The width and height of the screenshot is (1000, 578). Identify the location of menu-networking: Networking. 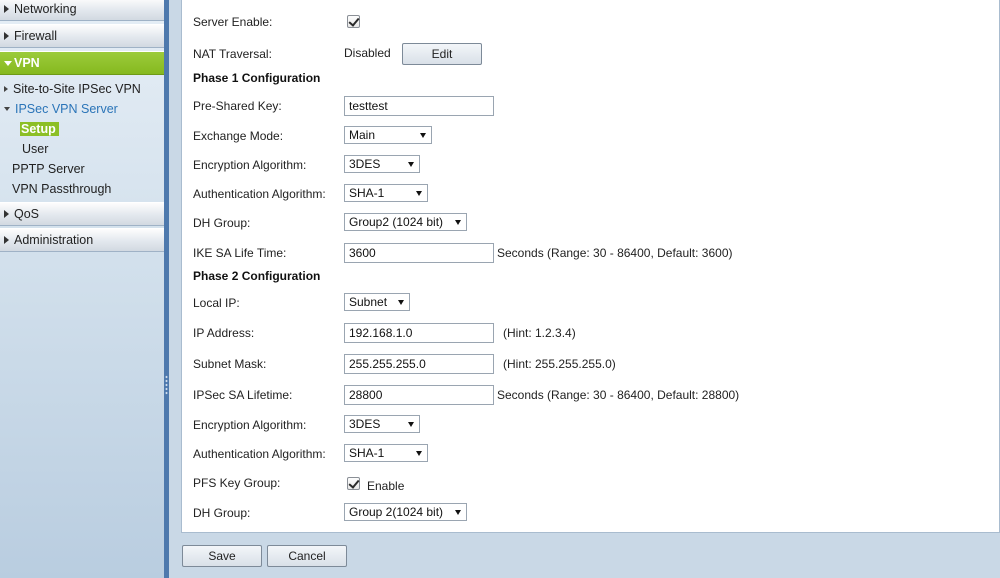
(82, 10).